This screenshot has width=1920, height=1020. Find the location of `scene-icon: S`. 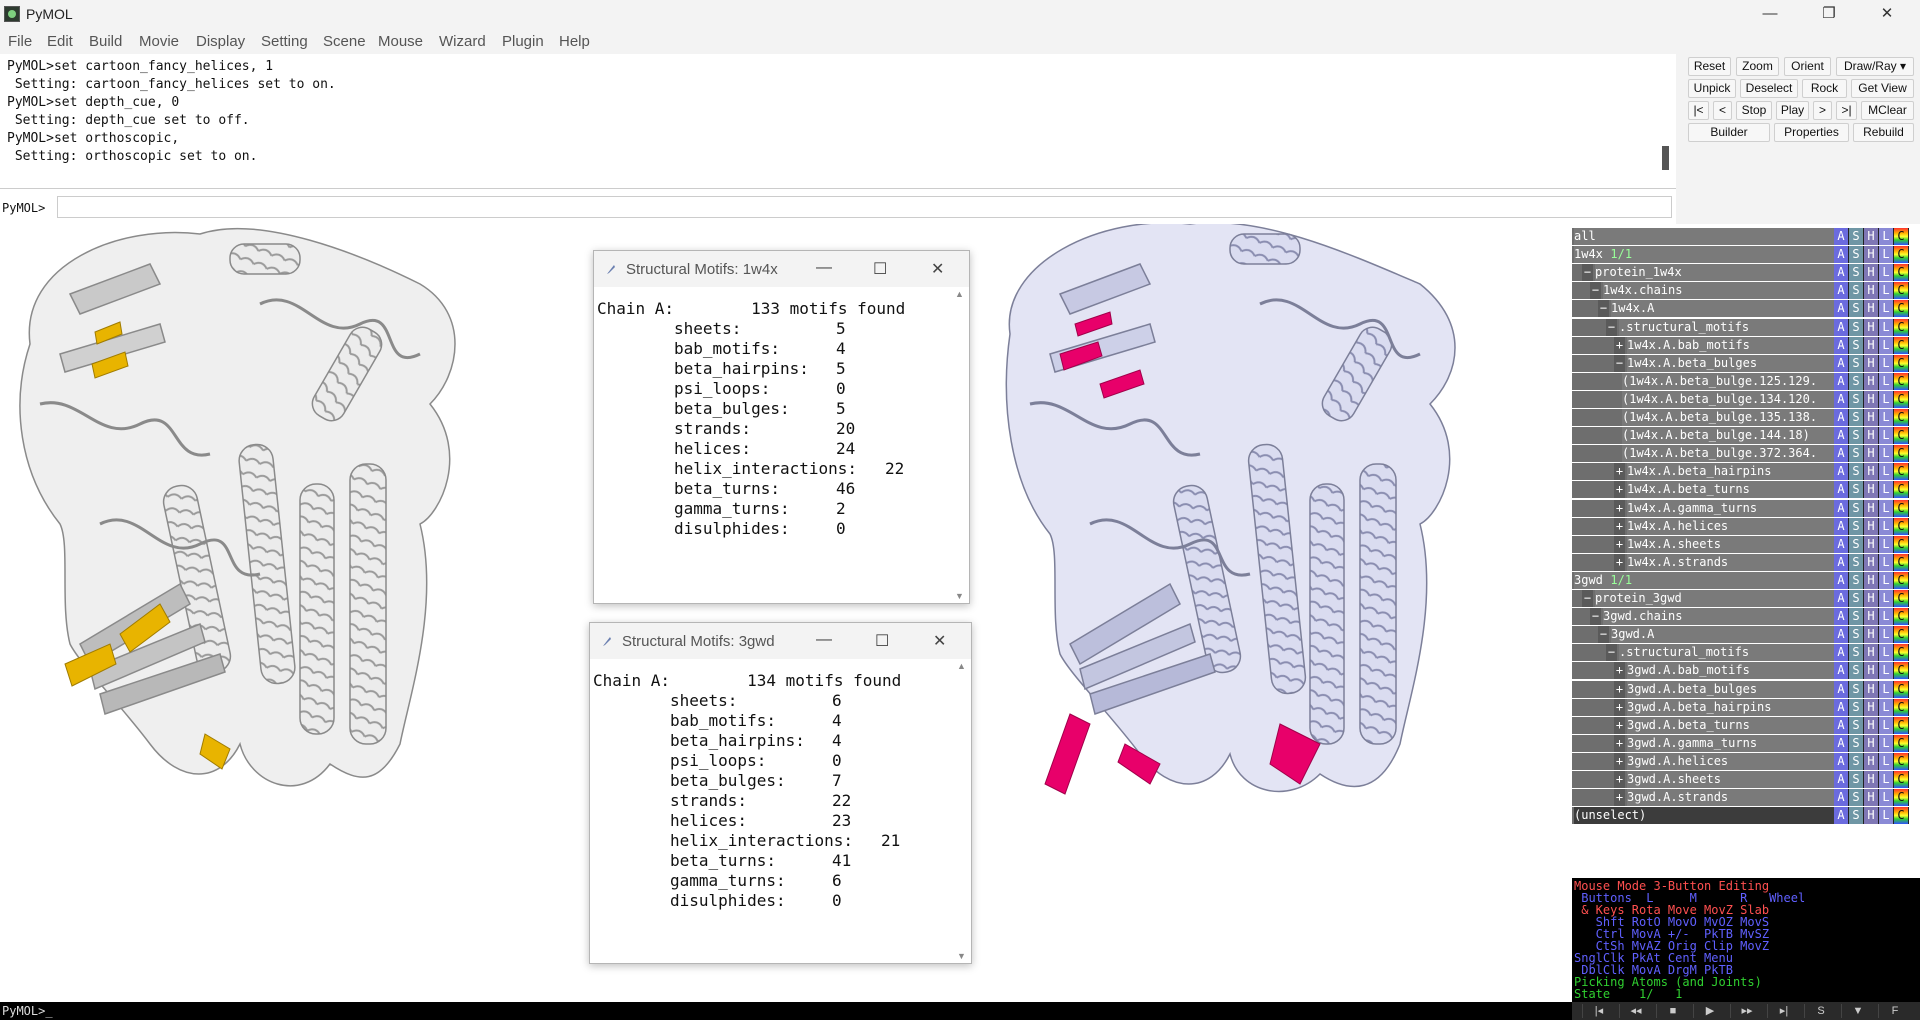

scene-icon: S is located at coordinates (1820, 1011).